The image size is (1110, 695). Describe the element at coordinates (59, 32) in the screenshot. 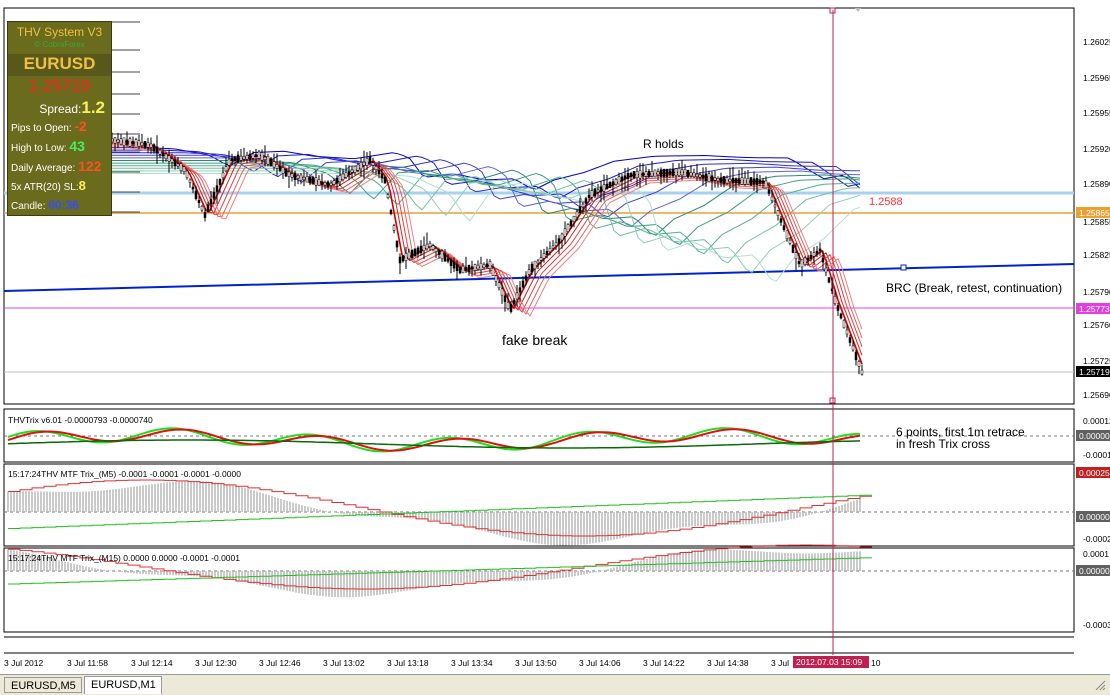

I see `system-name: THV System V3` at that location.